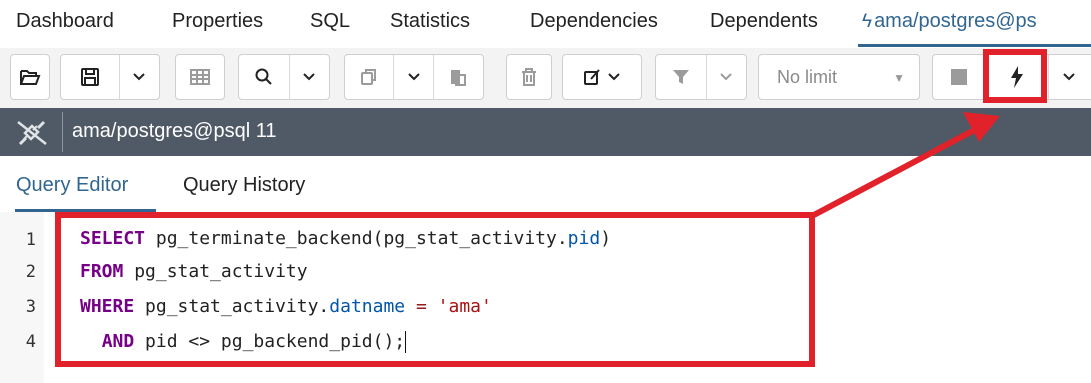  I want to click on find-button, so click(264, 77).